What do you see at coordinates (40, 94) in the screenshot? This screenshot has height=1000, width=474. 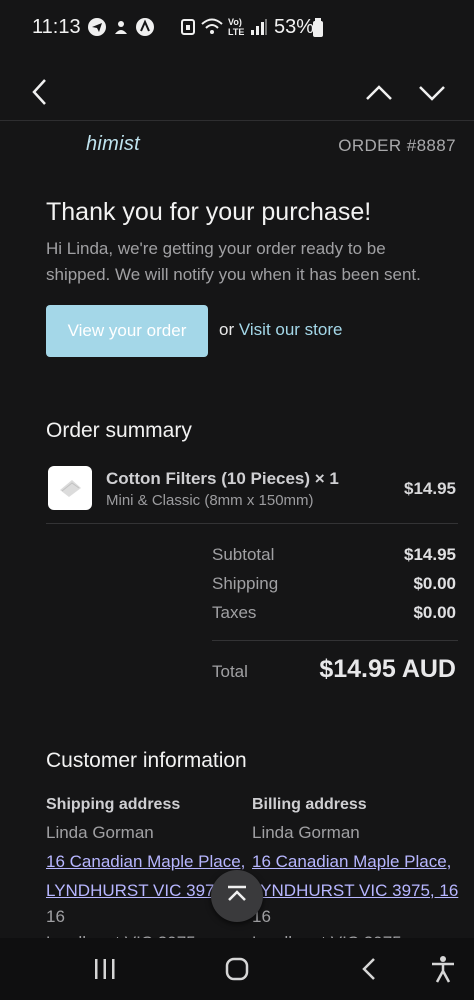 I see `chevron-left-icon` at bounding box center [40, 94].